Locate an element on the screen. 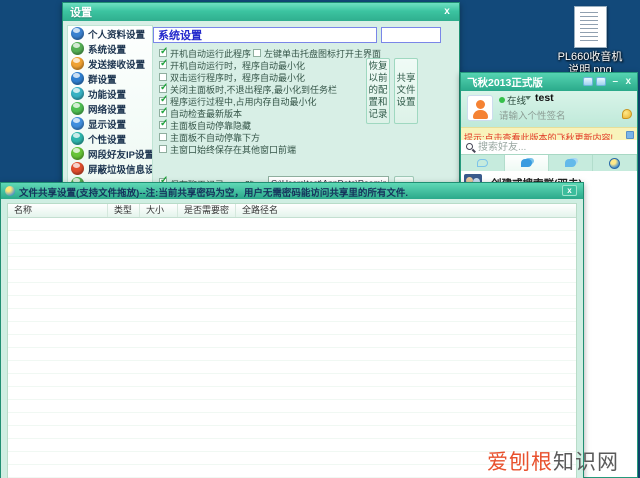  online-status-icon is located at coordinates (502, 100).